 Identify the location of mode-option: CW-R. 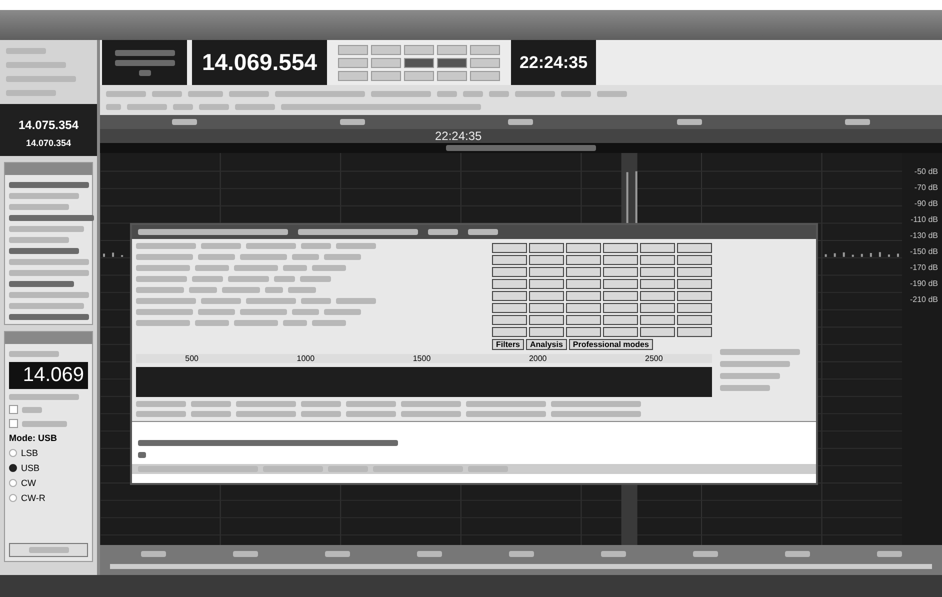
(33, 498).